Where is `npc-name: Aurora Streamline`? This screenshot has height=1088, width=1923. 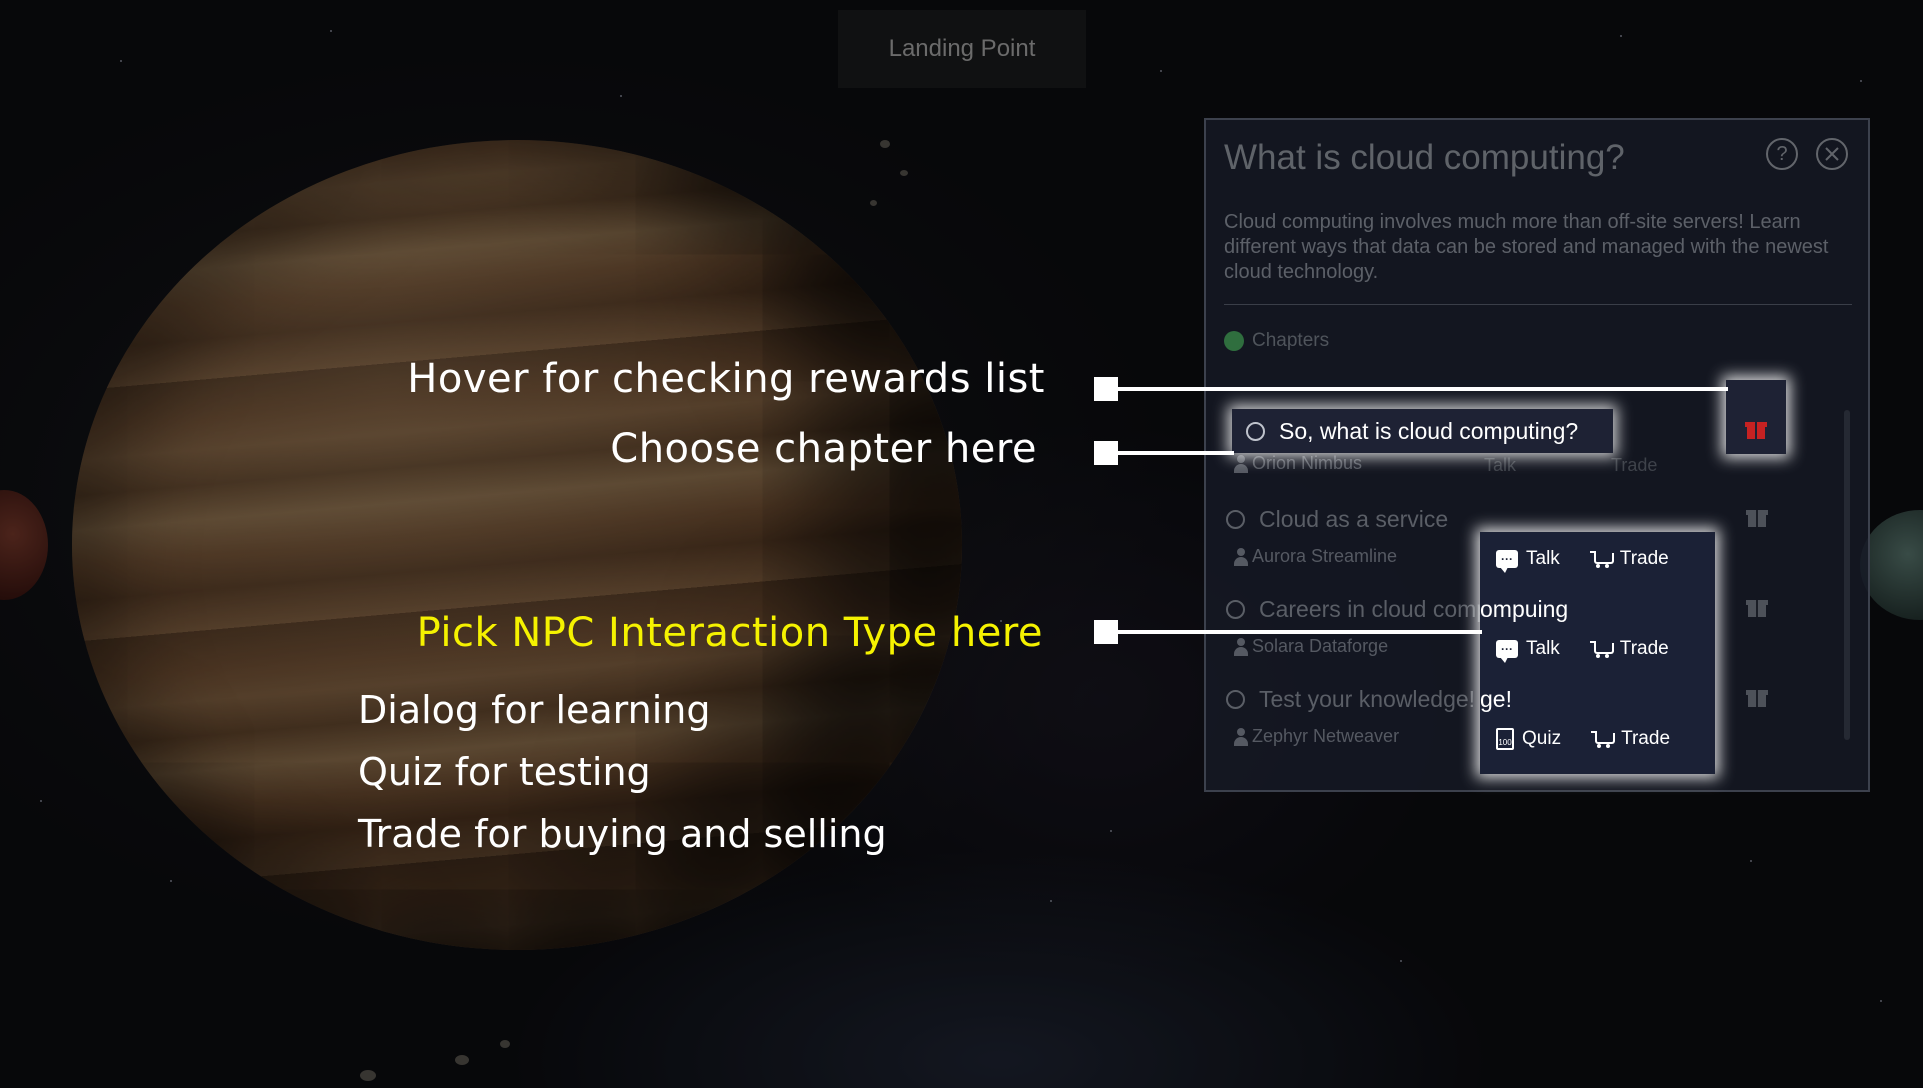 npc-name: Aurora Streamline is located at coordinates (1315, 556).